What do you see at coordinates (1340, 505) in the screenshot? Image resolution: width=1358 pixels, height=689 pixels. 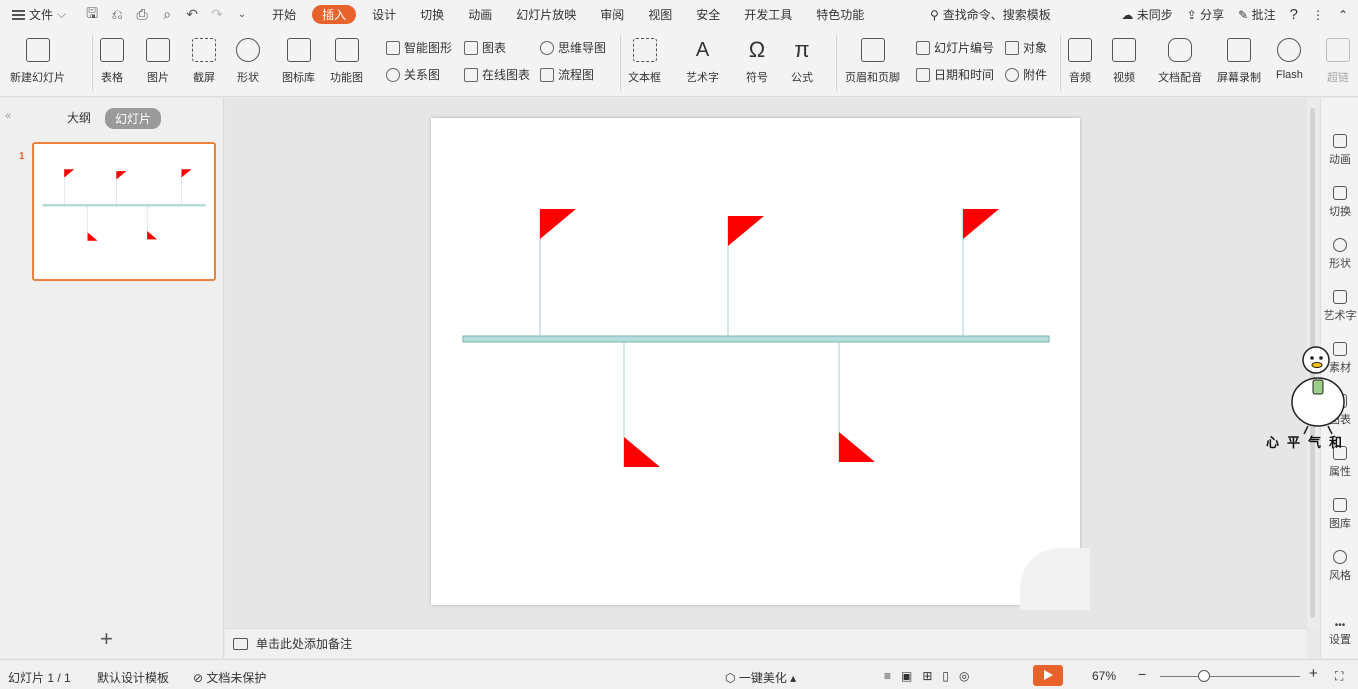 I see `gallery-icon` at bounding box center [1340, 505].